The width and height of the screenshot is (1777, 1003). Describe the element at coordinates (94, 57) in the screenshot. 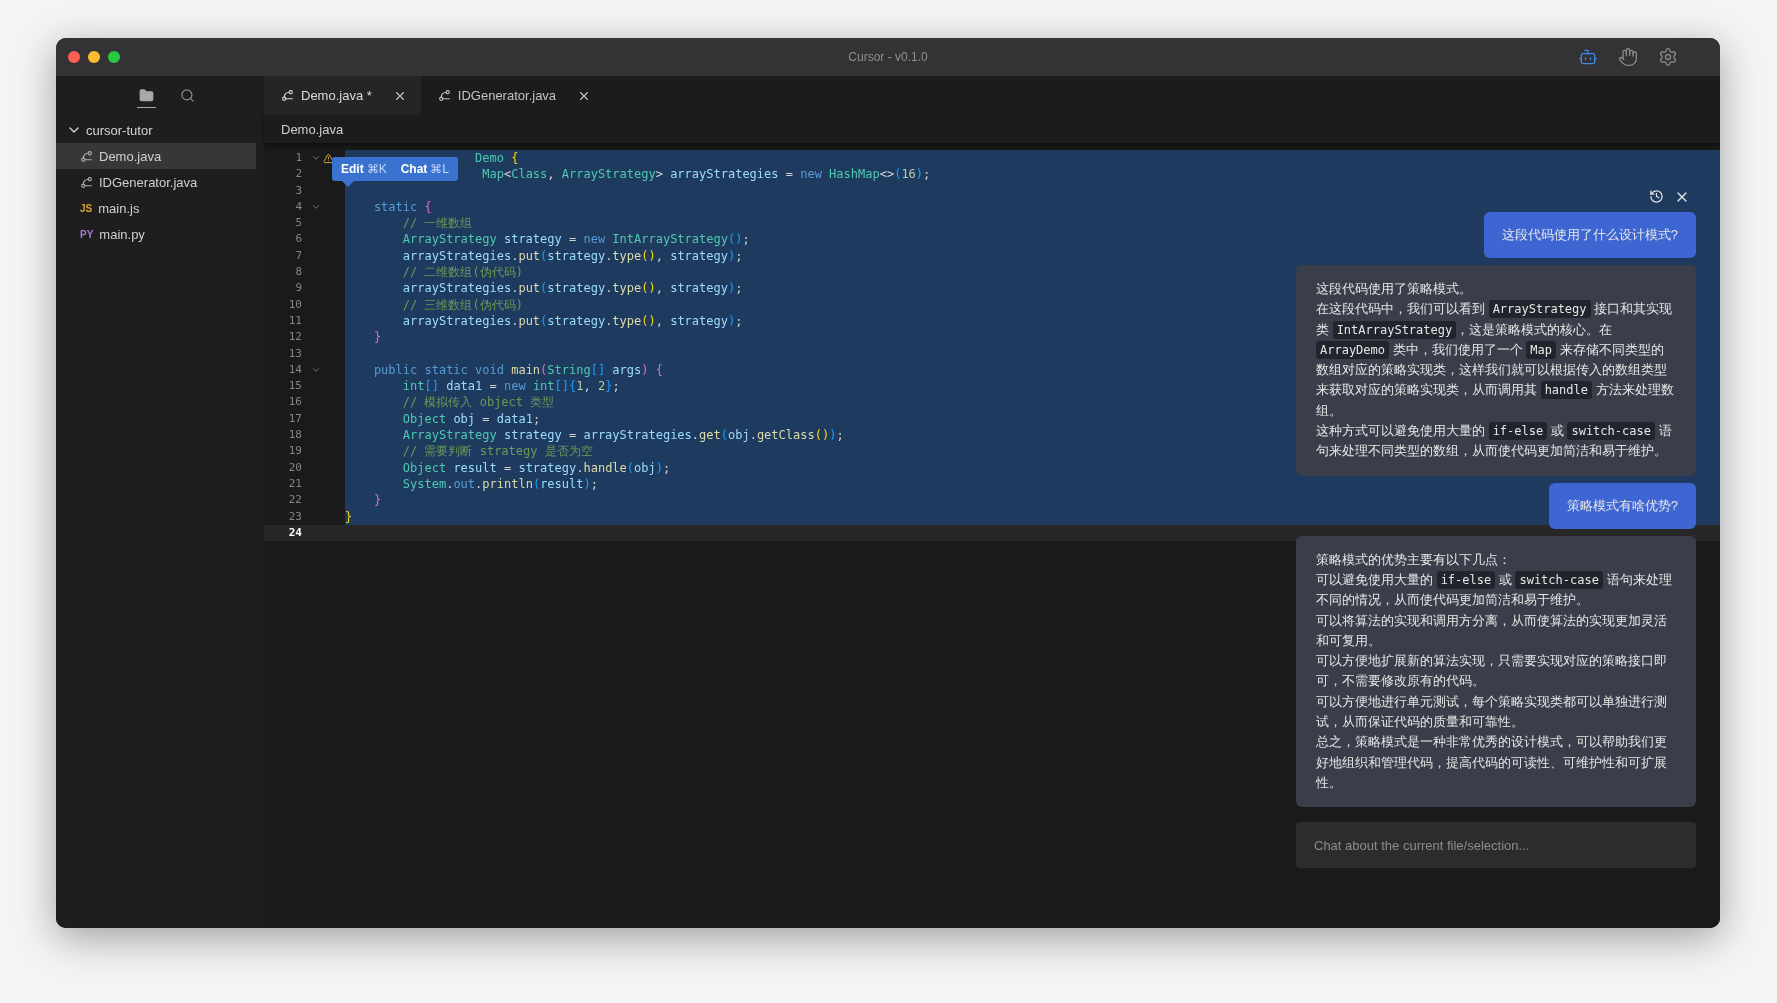

I see `minimize-window-button` at that location.